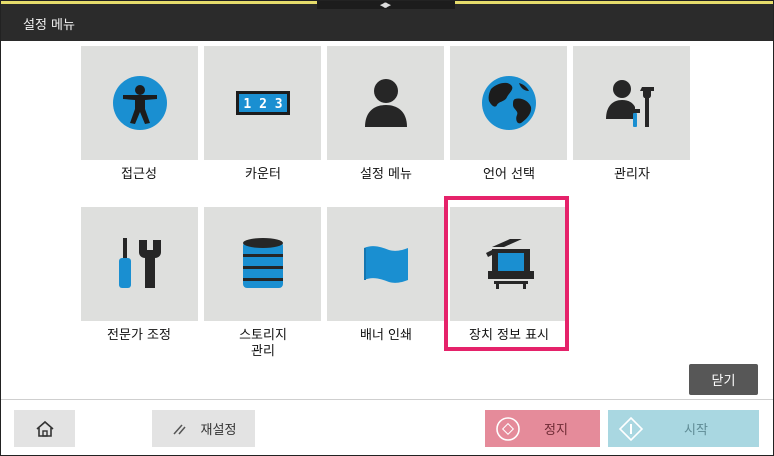  I want to click on counter-icon: 1 2 3, so click(262, 103).